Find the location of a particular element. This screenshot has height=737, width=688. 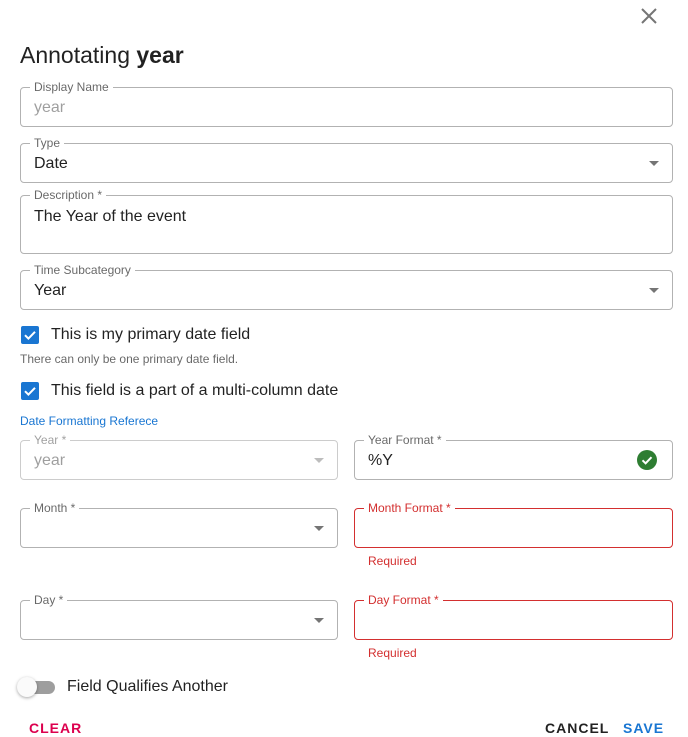

year-format-value: %Y is located at coordinates (380, 460).